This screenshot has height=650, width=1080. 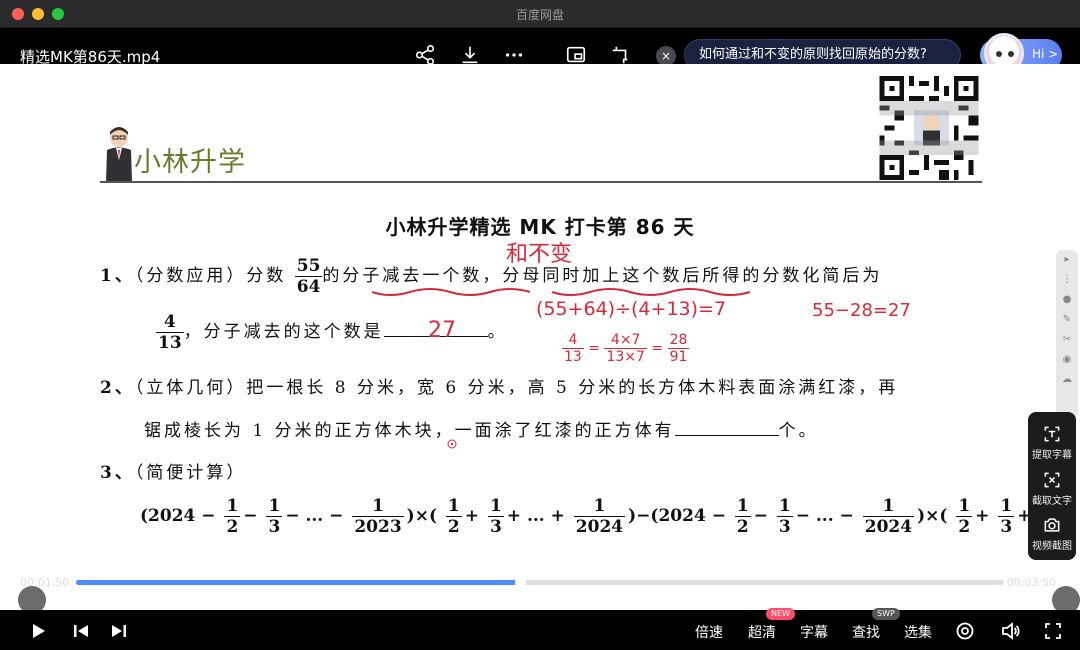 I want to click on cloud-tool-icon: ☁, so click(x=1067, y=380).